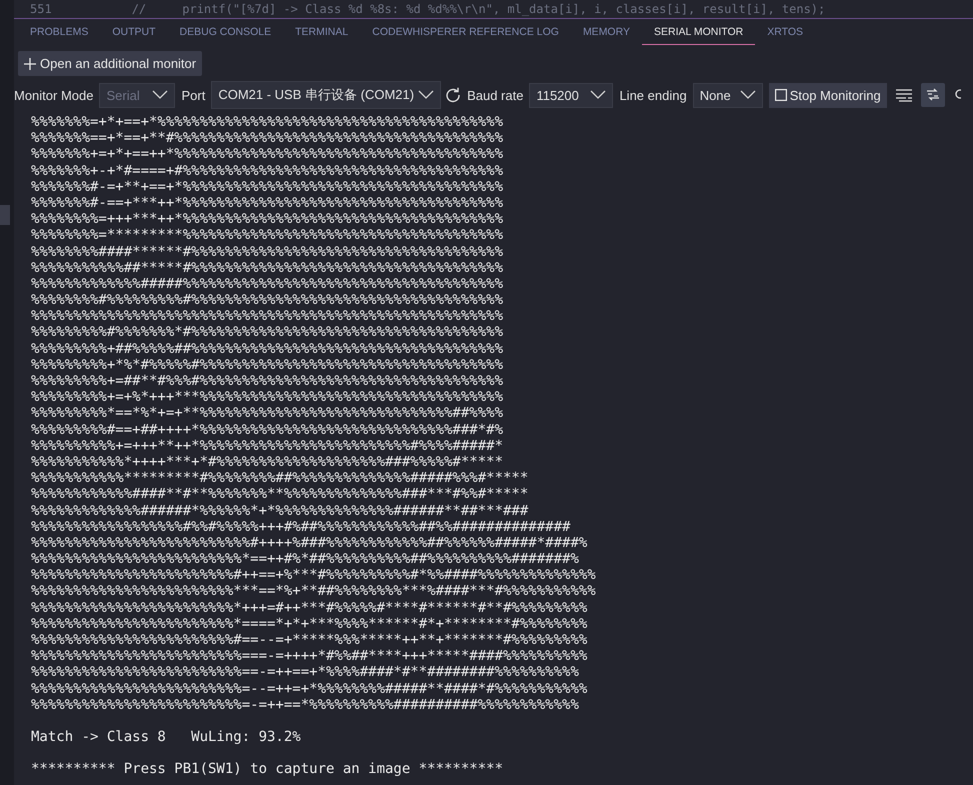  What do you see at coordinates (267, 769) in the screenshot?
I see `output-line: ********** Press PB1(SW1) to capture an image **********` at bounding box center [267, 769].